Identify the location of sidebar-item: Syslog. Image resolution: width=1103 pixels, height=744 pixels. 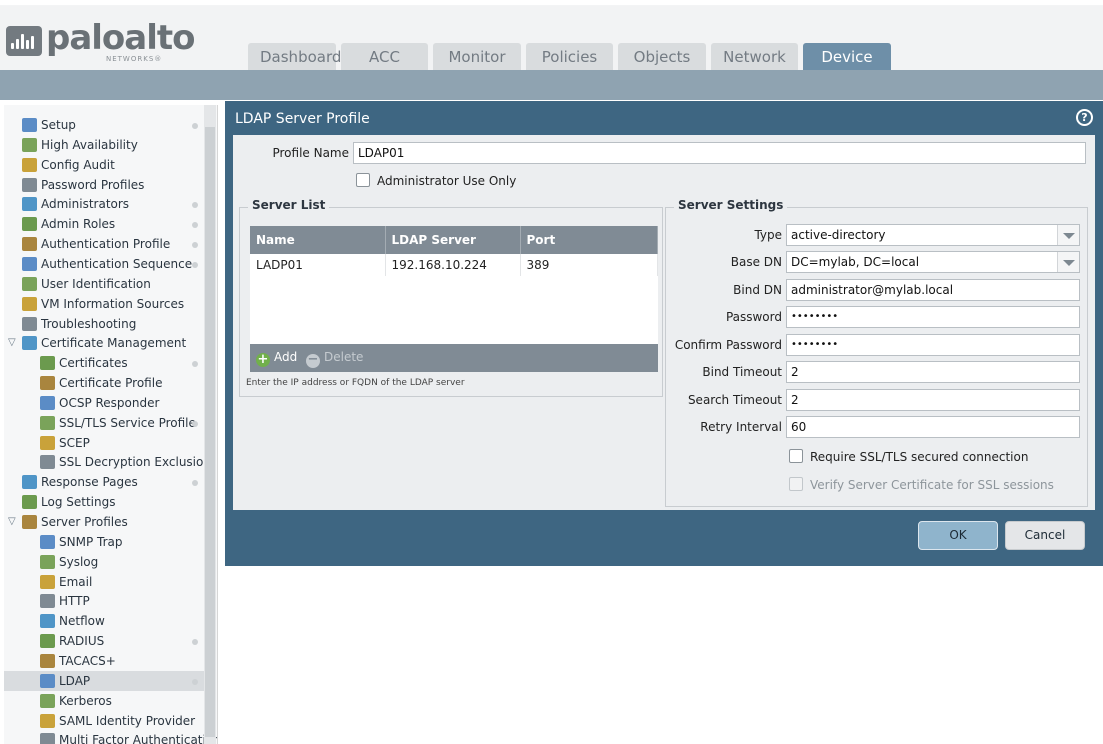
(104, 562).